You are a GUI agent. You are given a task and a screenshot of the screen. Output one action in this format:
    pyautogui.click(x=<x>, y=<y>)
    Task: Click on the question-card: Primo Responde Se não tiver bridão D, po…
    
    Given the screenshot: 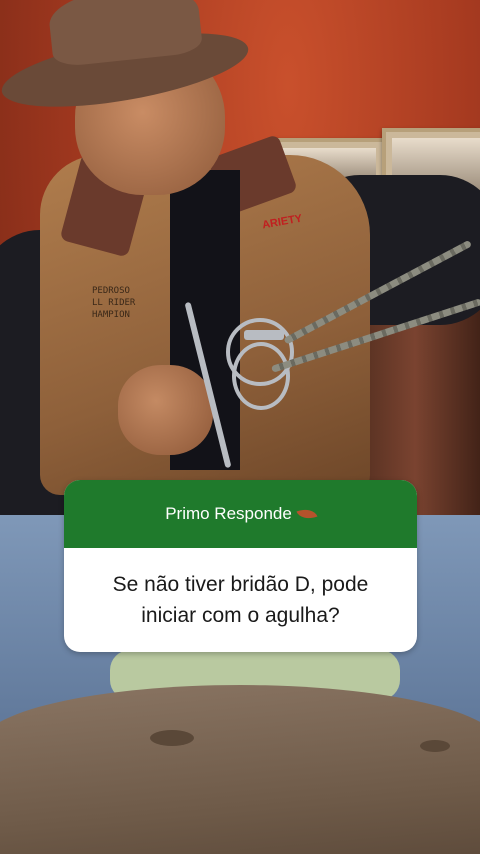 What is the action you would take?
    pyautogui.click(x=240, y=566)
    